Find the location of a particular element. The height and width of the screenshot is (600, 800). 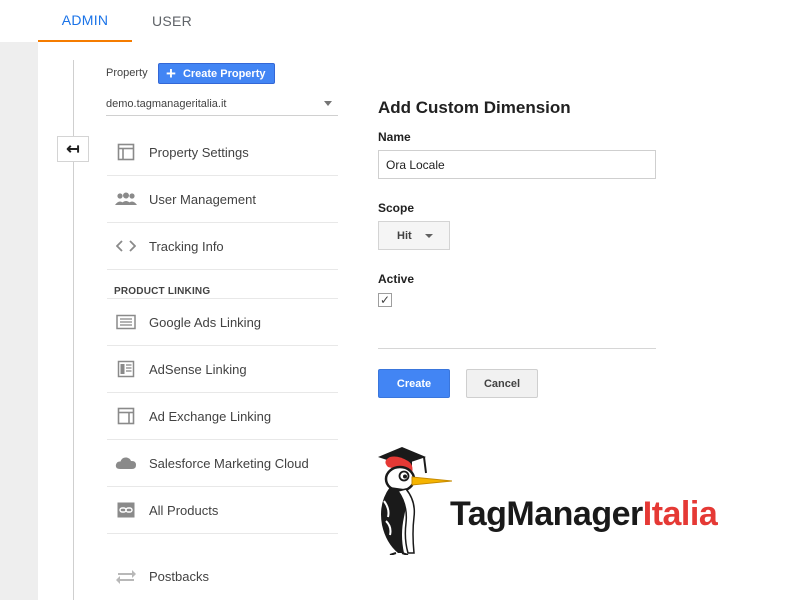

ad-exchange-icon is located at coordinates (126, 416).